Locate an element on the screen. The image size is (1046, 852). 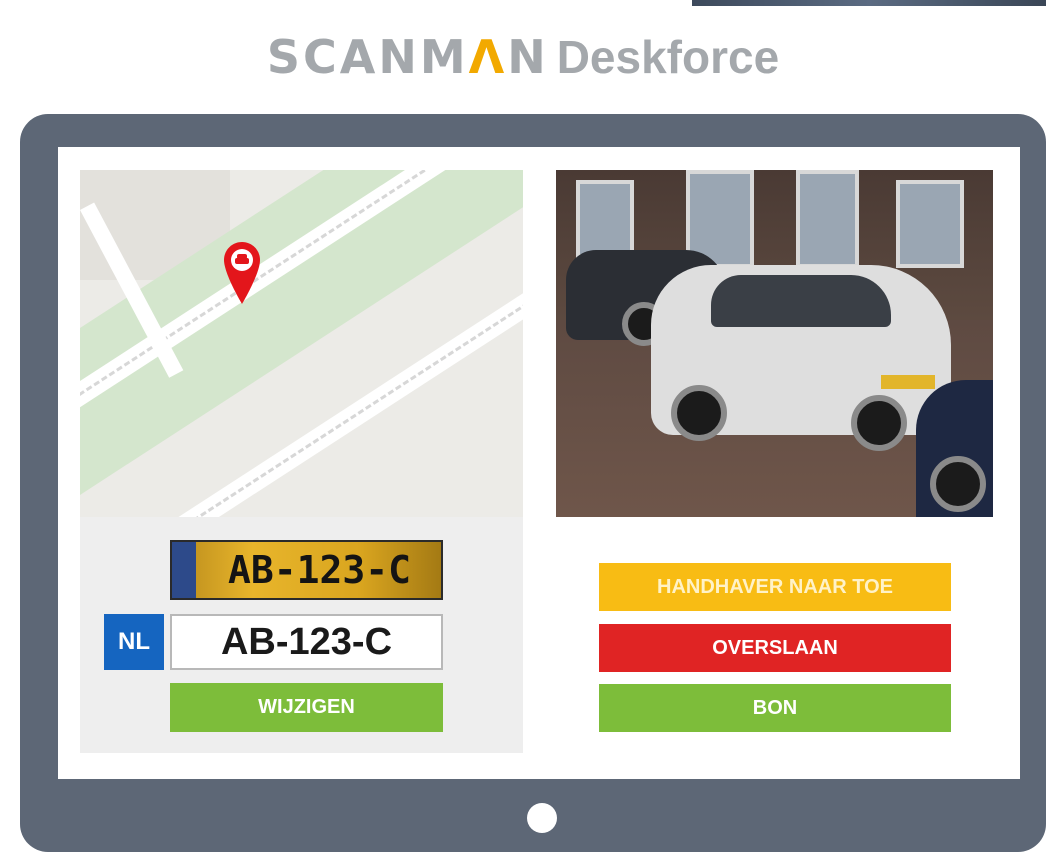
home-button is located at coordinates (542, 818).